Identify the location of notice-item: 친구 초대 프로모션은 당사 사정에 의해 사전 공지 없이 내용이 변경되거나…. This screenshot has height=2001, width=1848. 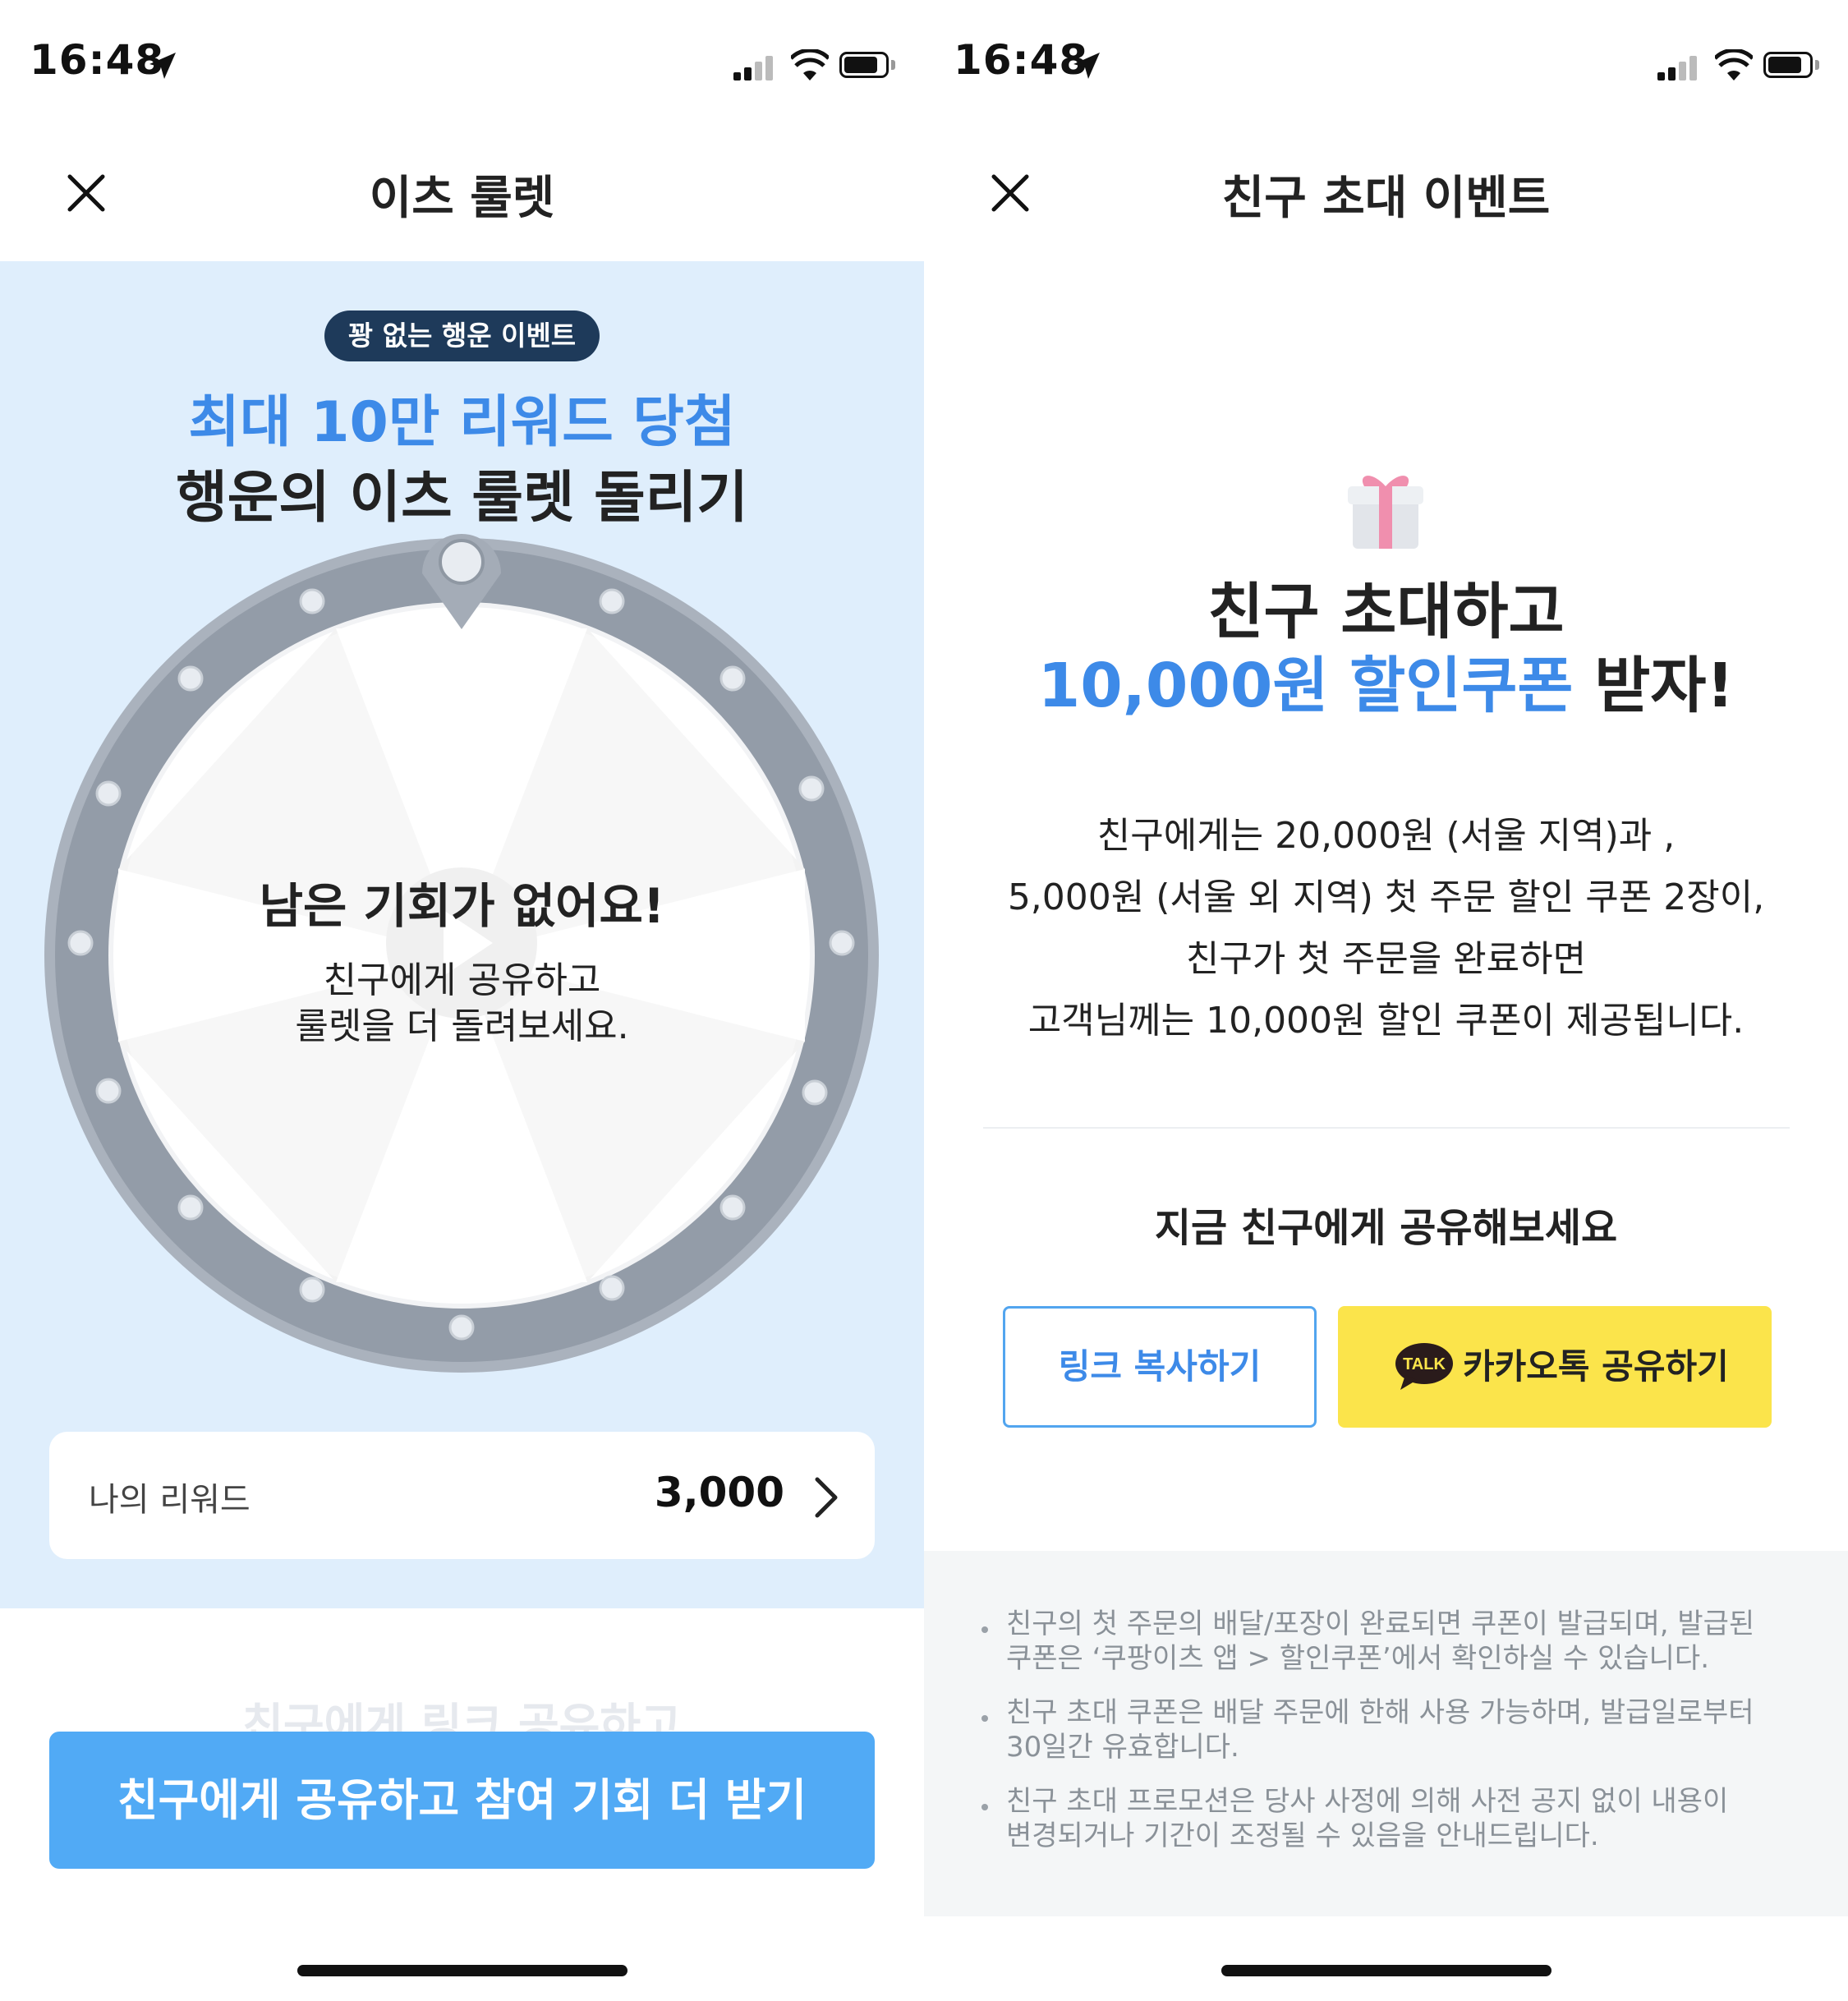
(1367, 1819).